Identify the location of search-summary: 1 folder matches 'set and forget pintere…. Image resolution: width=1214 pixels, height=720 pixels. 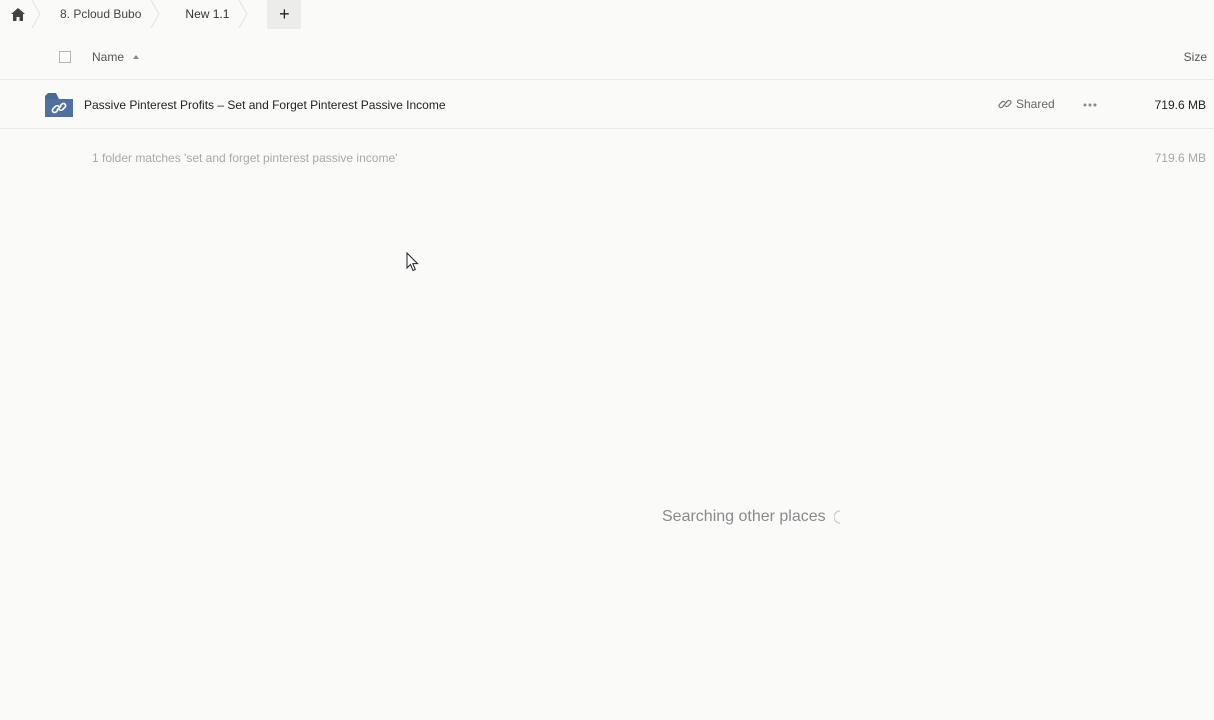
(245, 158).